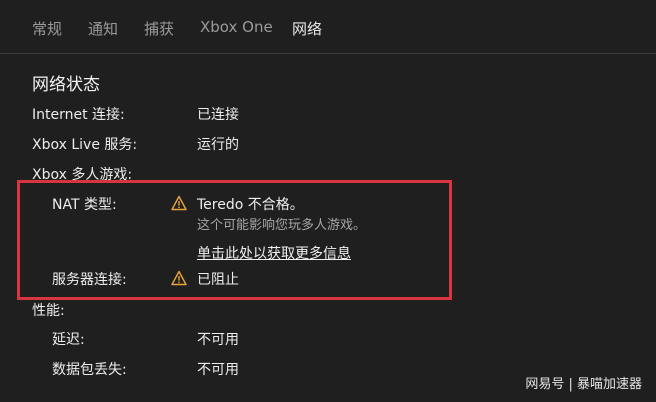 The height and width of the screenshot is (402, 656). Describe the element at coordinates (236, 27) in the screenshot. I see `tab-xbox-one: Xbox One` at that location.